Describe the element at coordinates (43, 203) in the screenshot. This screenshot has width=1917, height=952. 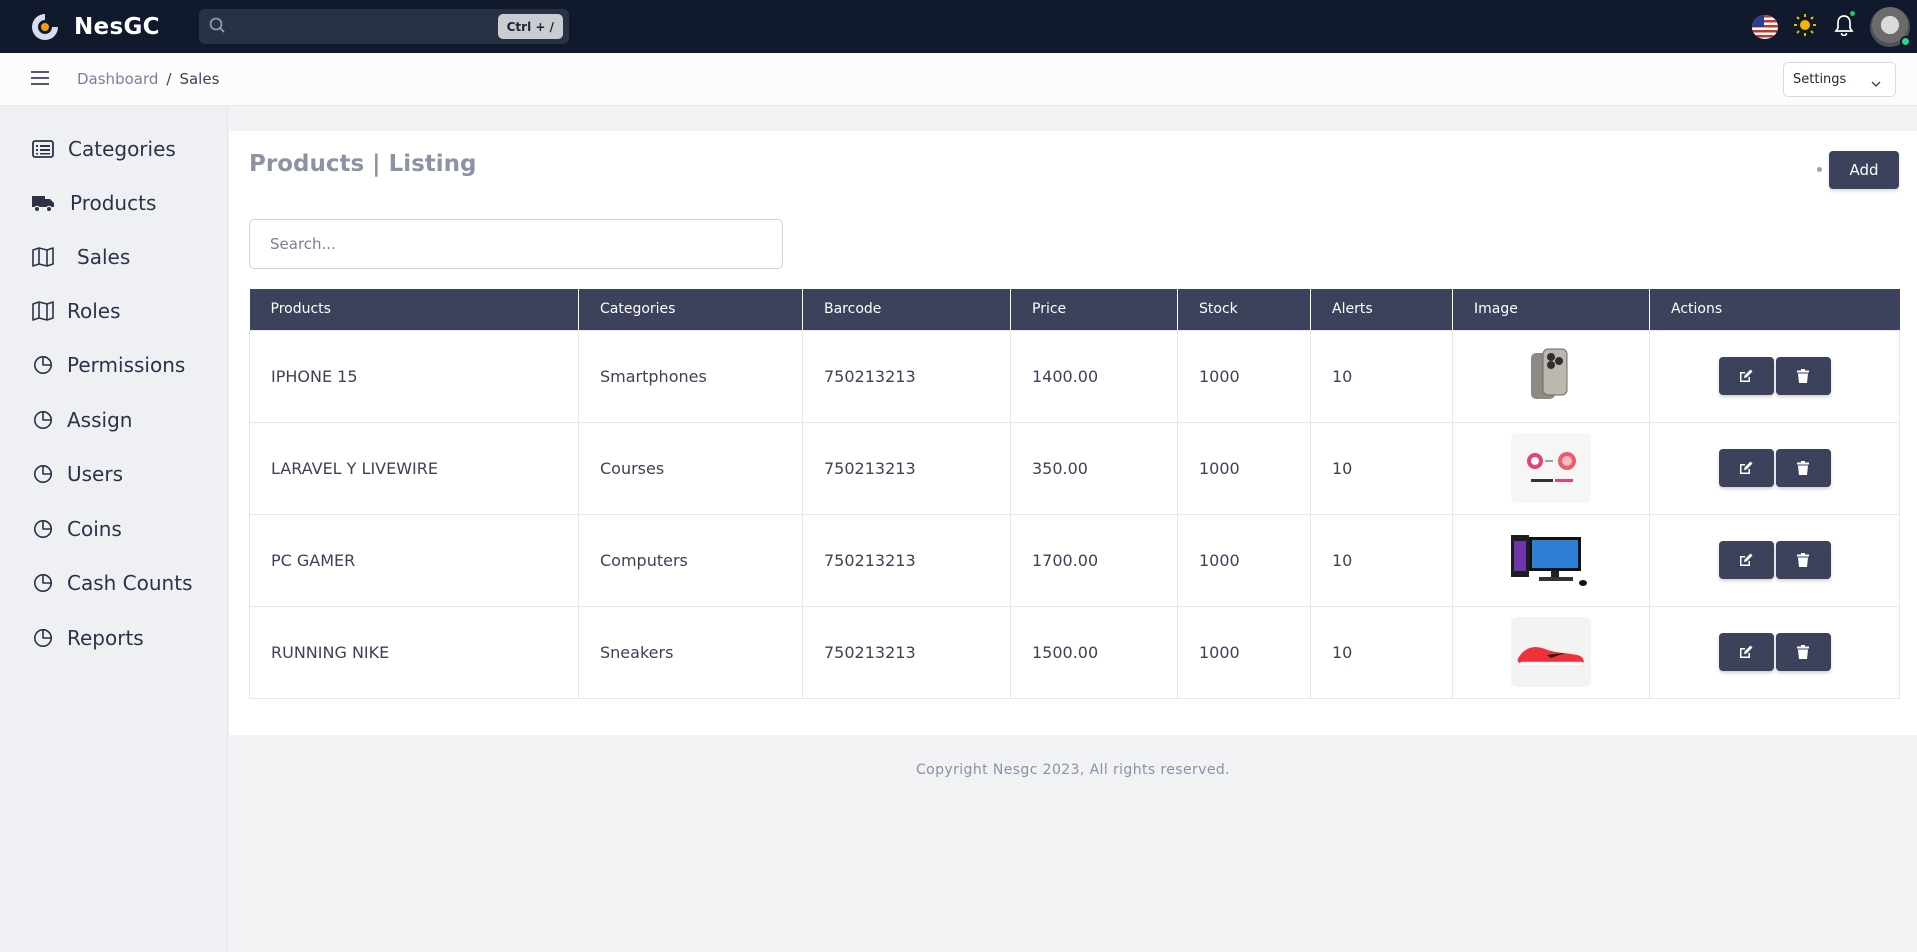
I see `truck-icon` at that location.